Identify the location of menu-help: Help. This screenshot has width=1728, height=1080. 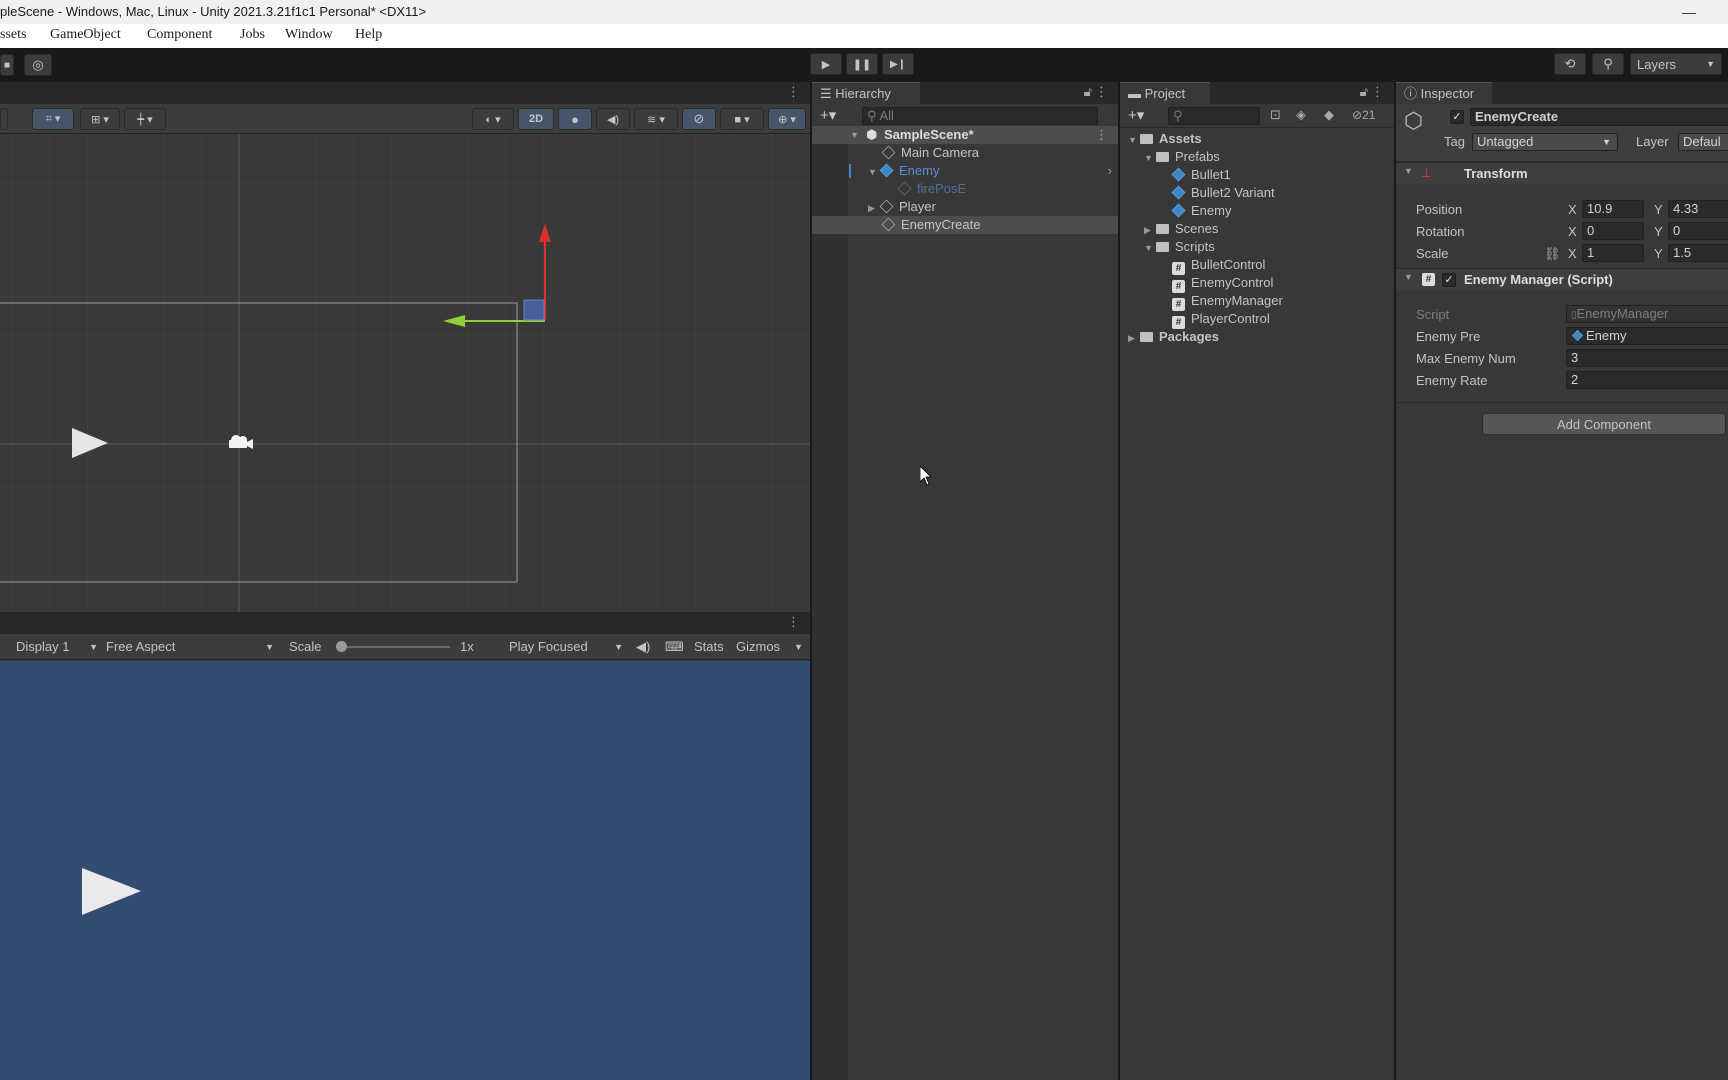
(368, 35).